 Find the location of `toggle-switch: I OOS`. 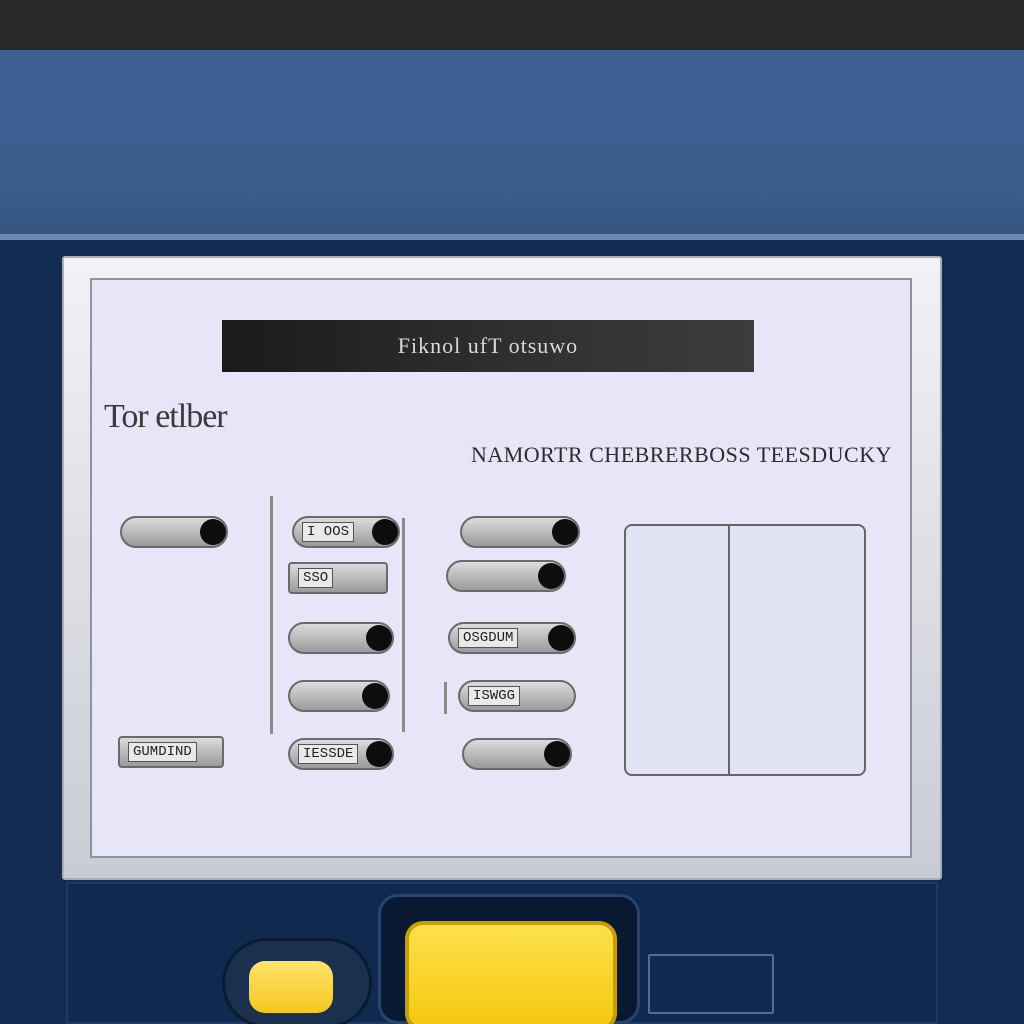

toggle-switch: I OOS is located at coordinates (346, 532).